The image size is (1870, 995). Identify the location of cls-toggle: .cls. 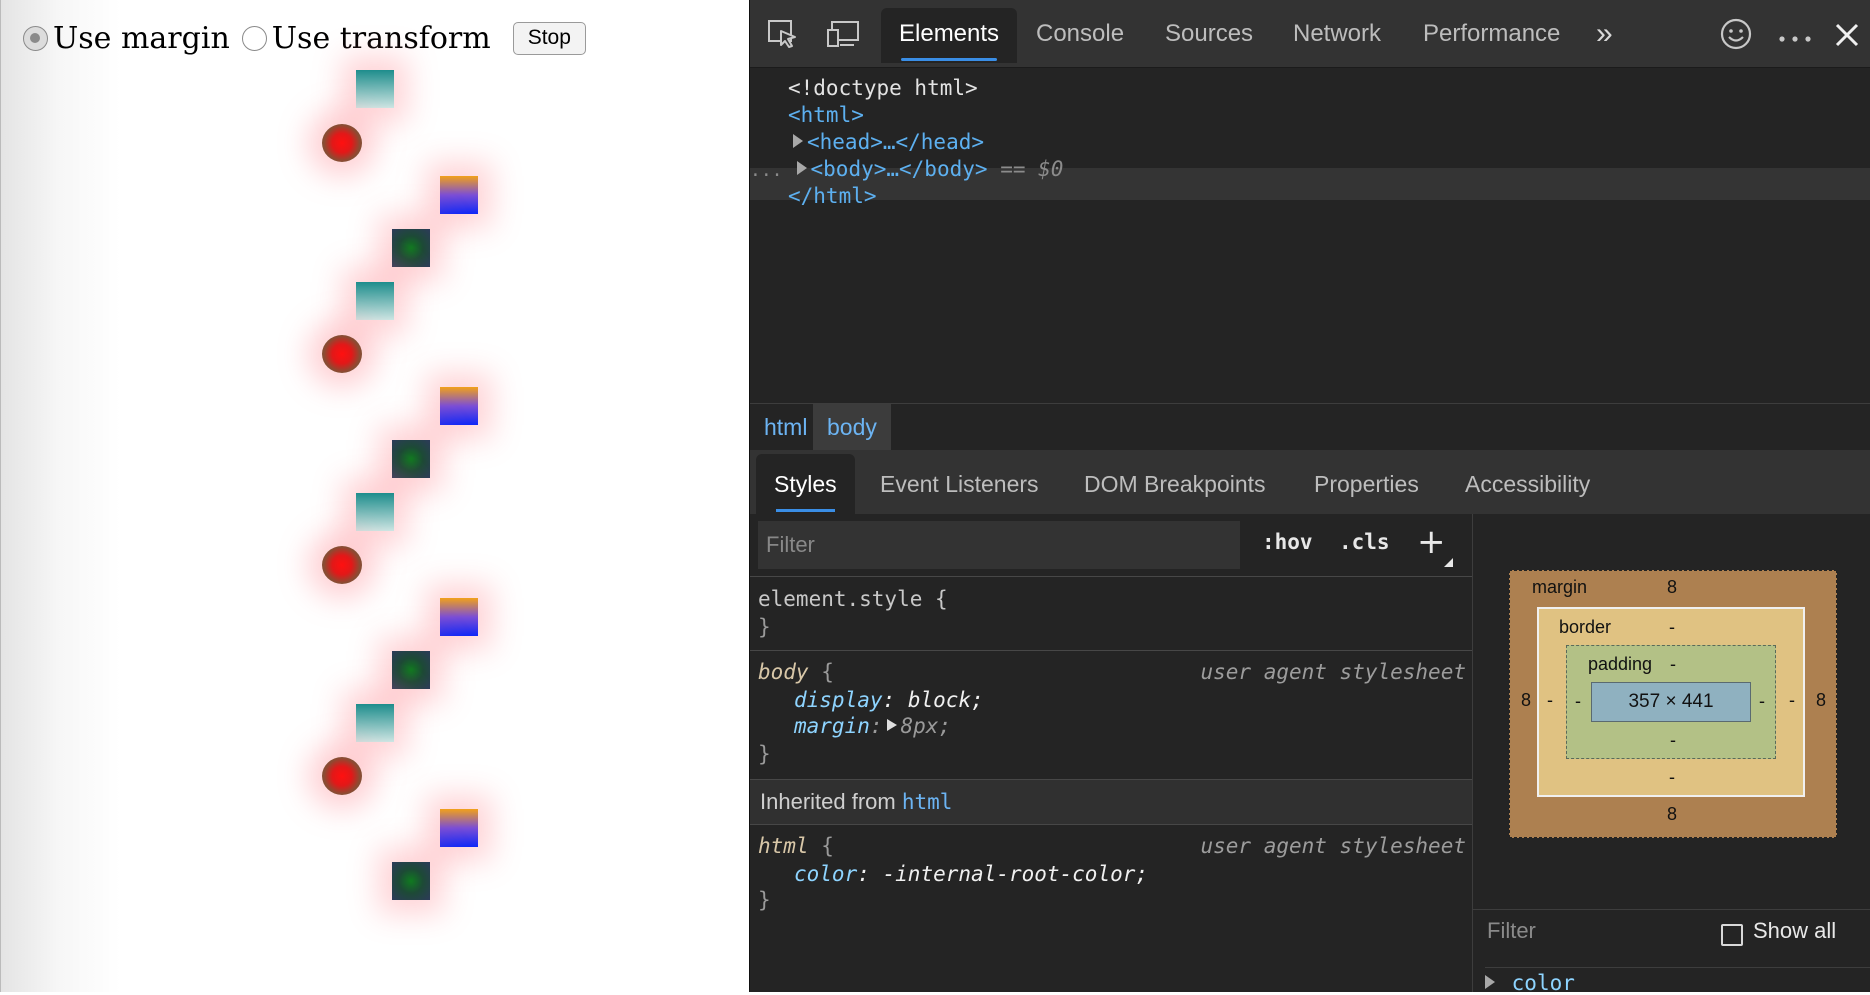
(1364, 542).